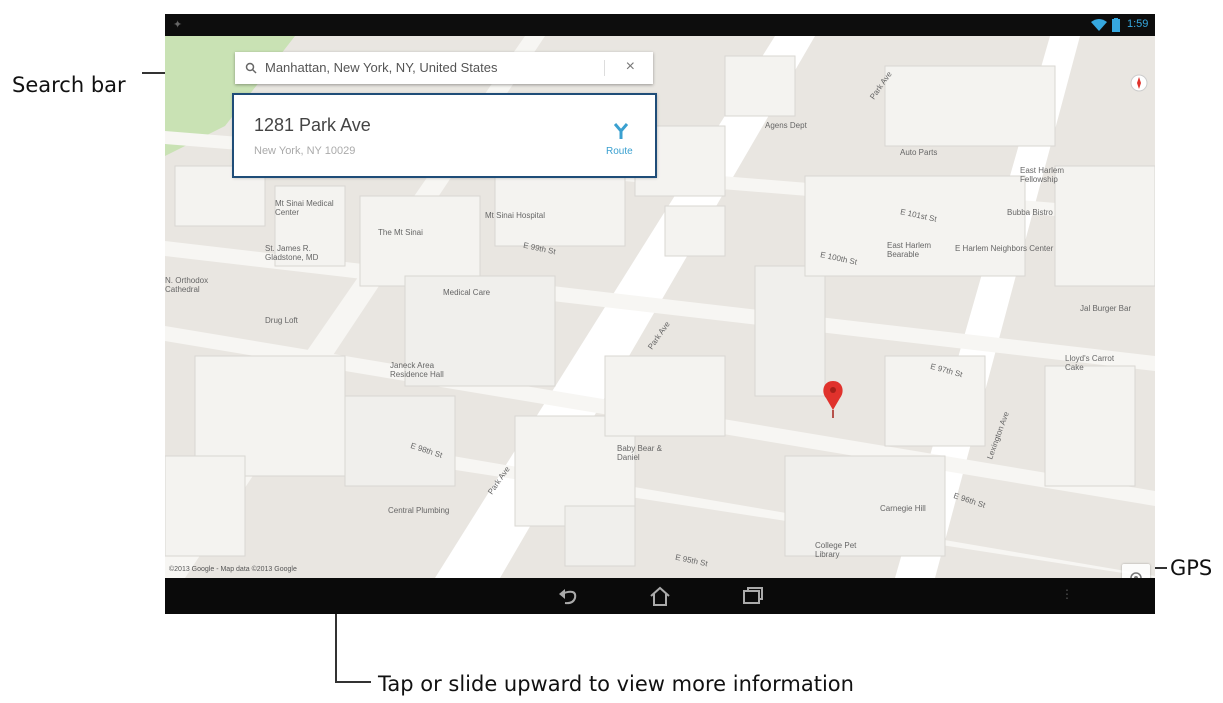 The width and height of the screenshot is (1223, 703). What do you see at coordinates (1099, 25) in the screenshot?
I see `wifi-icon` at bounding box center [1099, 25].